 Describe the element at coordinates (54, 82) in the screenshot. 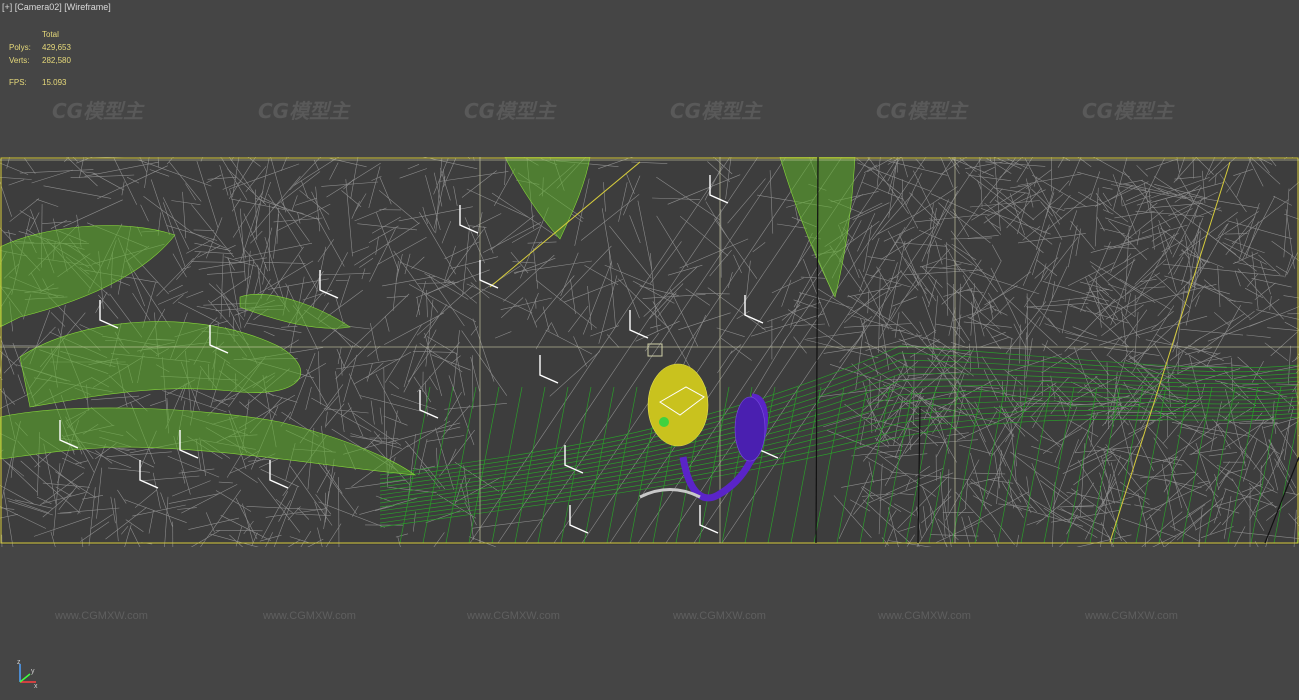

I see `fps-value: 15.093` at that location.